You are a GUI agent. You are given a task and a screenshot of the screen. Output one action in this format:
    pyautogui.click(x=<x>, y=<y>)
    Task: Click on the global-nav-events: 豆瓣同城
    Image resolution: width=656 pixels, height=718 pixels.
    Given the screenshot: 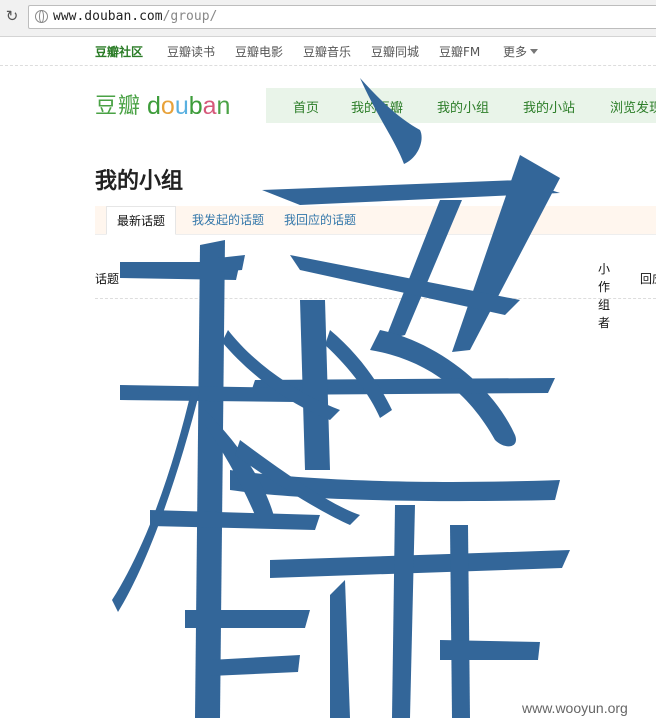 What is the action you would take?
    pyautogui.click(x=395, y=51)
    